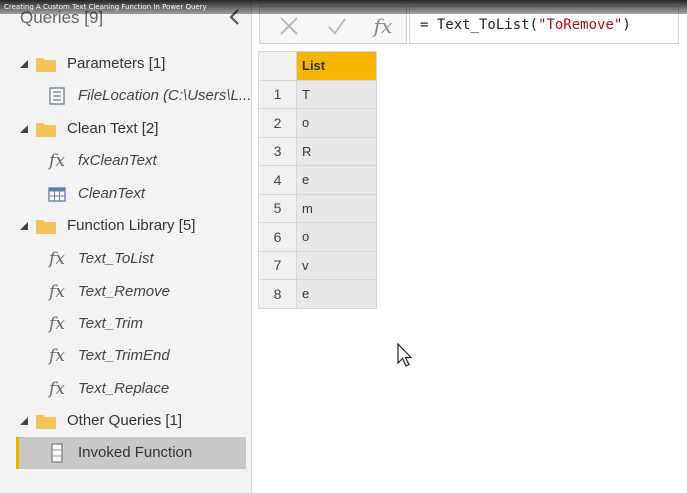  I want to click on table-icon, so click(57, 194).